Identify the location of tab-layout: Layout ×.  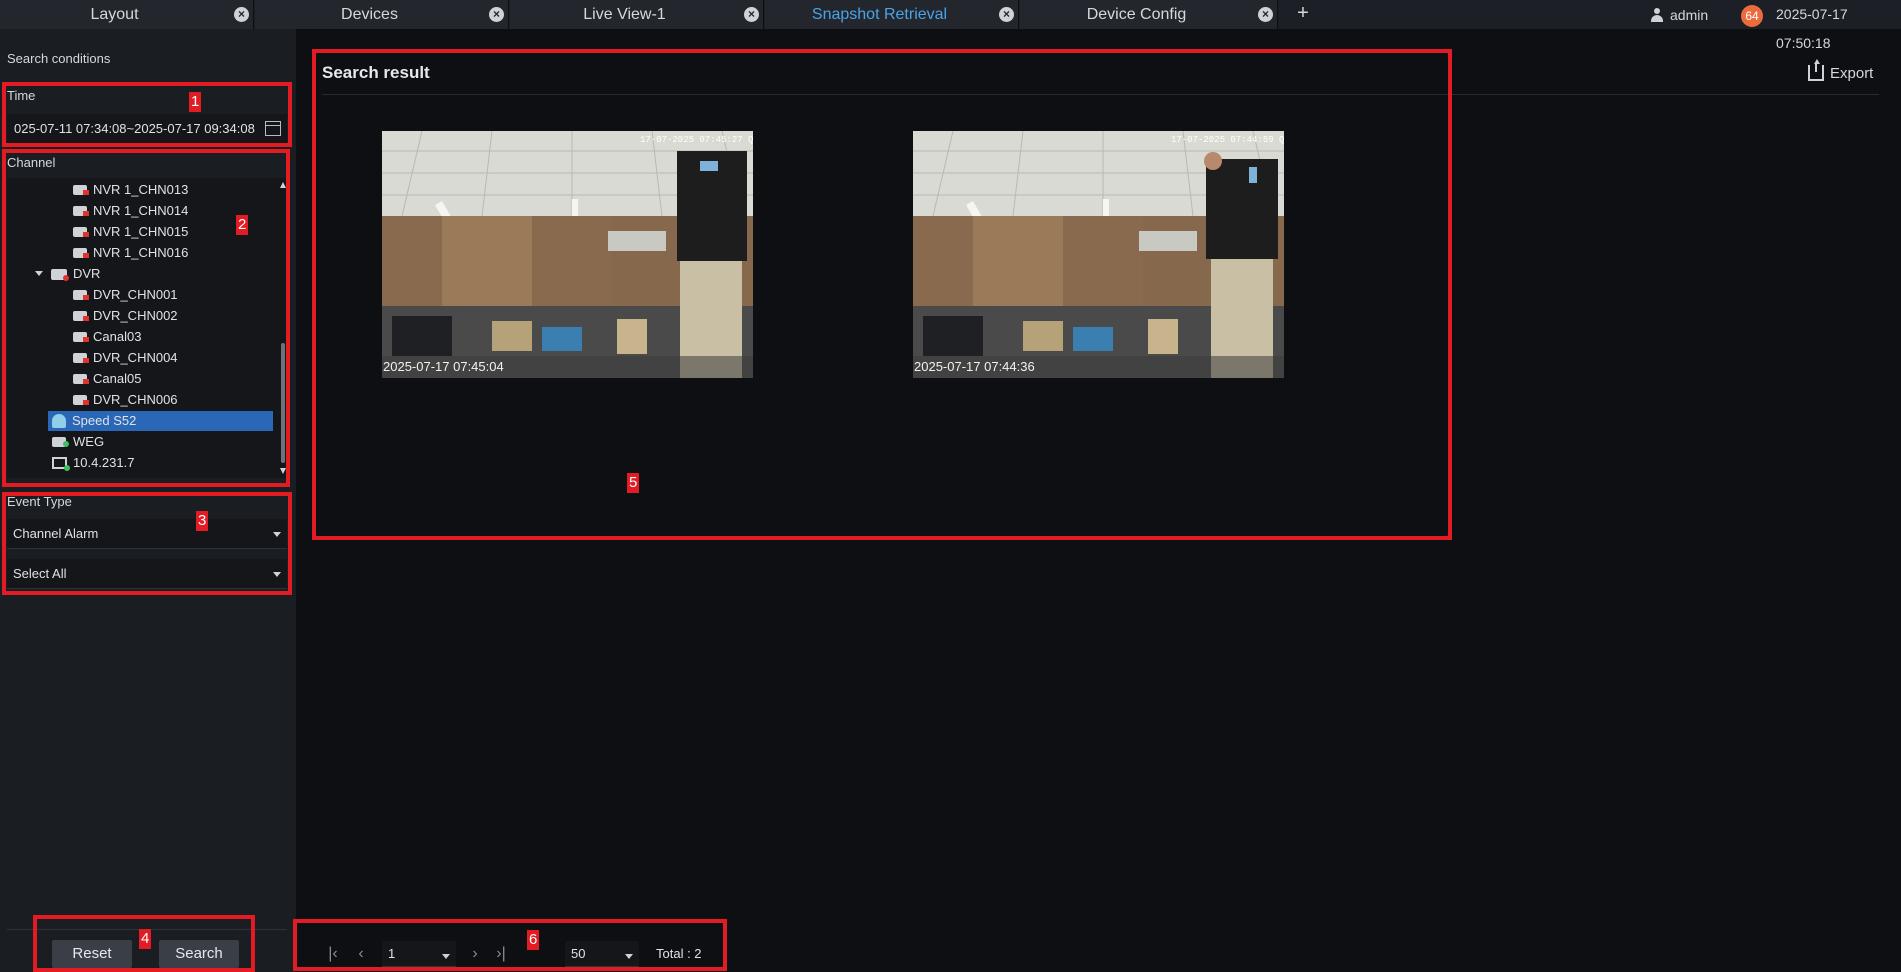
(127, 14).